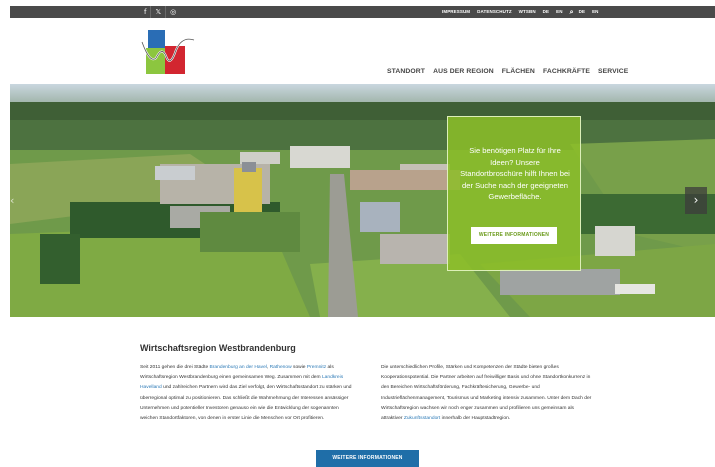 Image resolution: width=715 pixels, height=467 pixels. What do you see at coordinates (494, 12) in the screenshot?
I see `topnav-datenschutz: DATENSCHUTZ` at bounding box center [494, 12].